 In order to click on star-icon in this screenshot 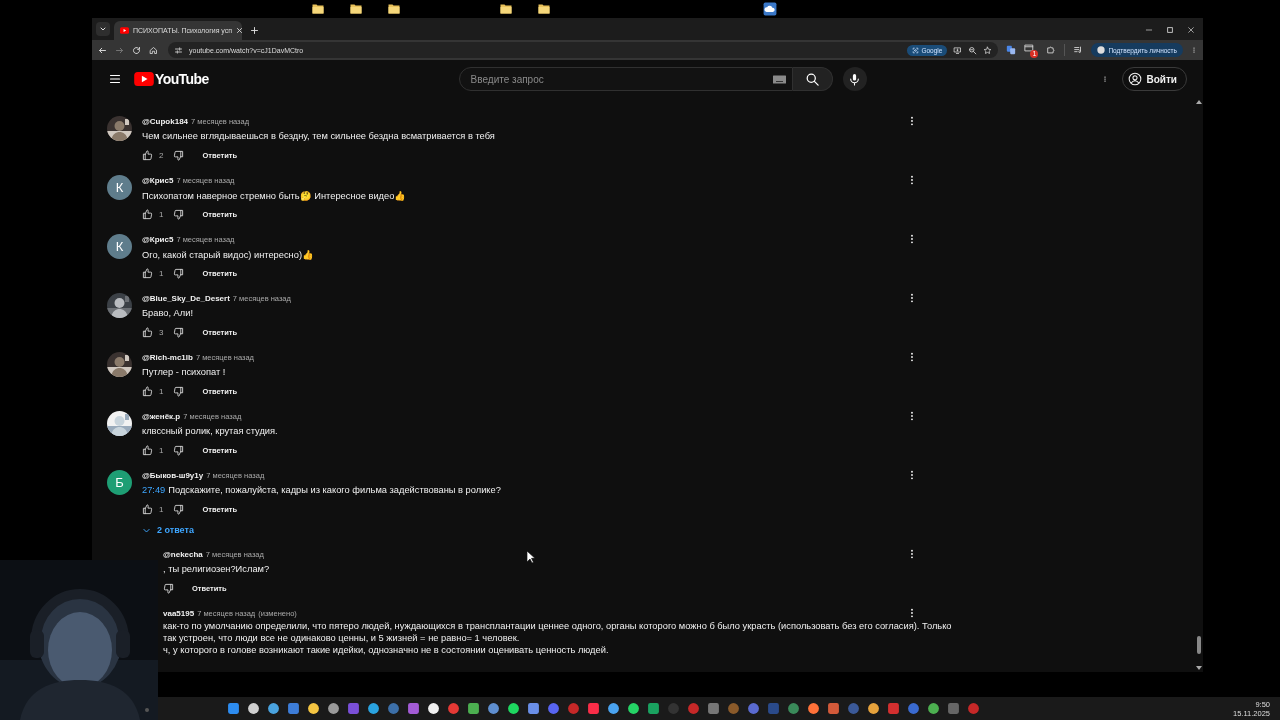, I will do `click(988, 50)`.